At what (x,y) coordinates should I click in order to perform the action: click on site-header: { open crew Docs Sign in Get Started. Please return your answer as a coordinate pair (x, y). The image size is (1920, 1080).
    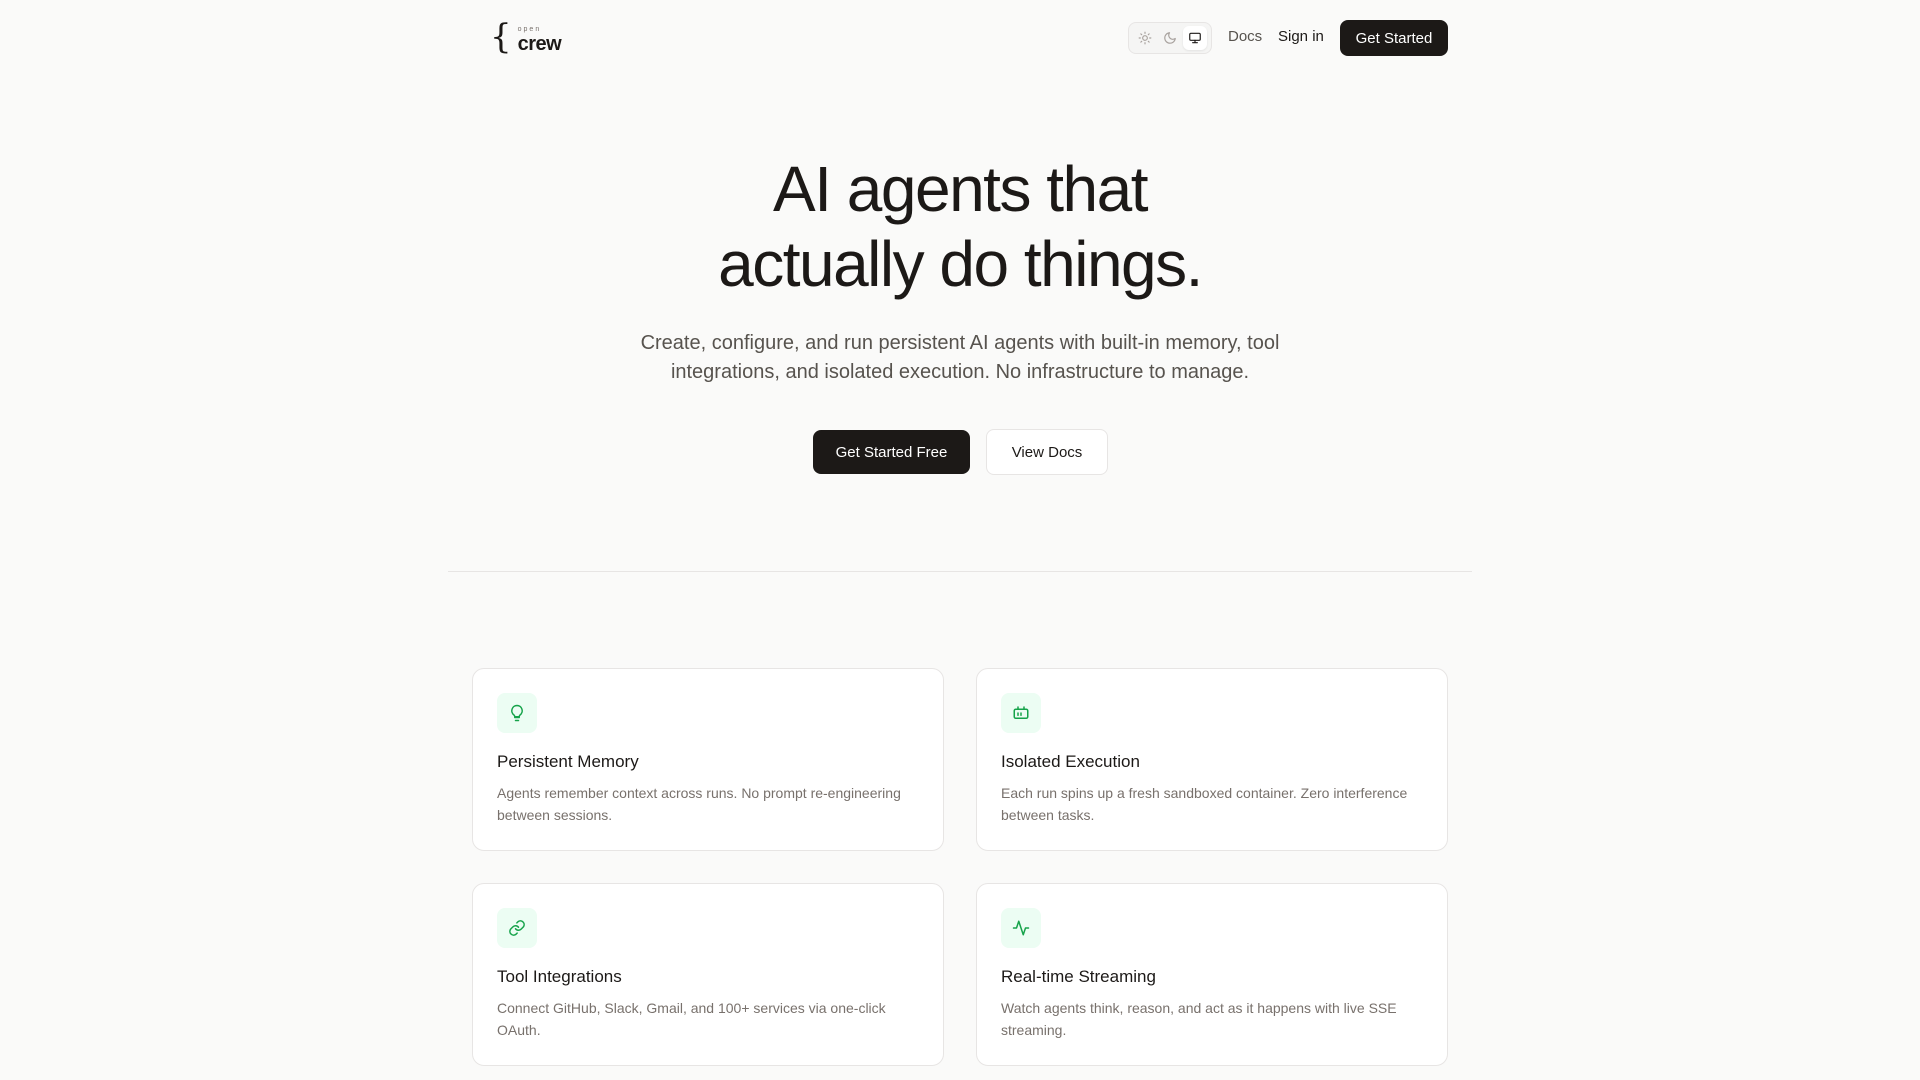
    Looking at the image, I should click on (960, 38).